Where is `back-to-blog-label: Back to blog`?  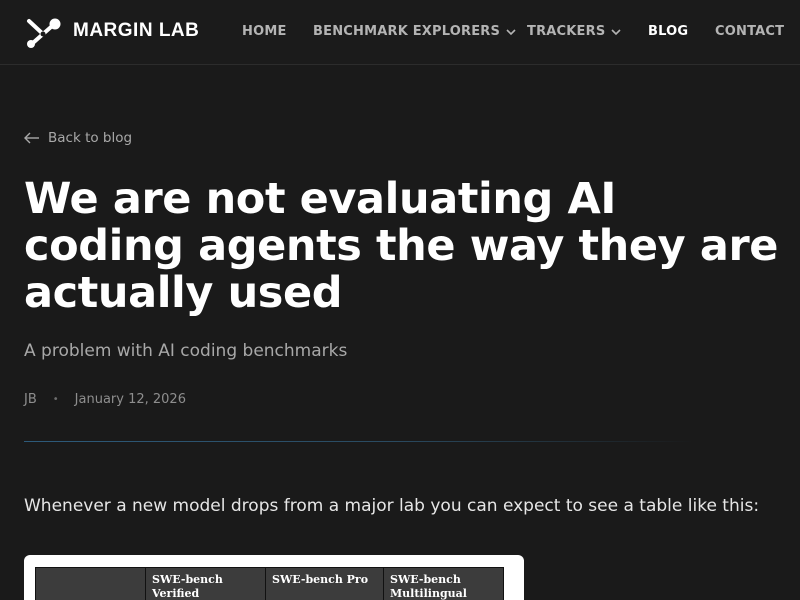 back-to-blog-label: Back to blog is located at coordinates (90, 138).